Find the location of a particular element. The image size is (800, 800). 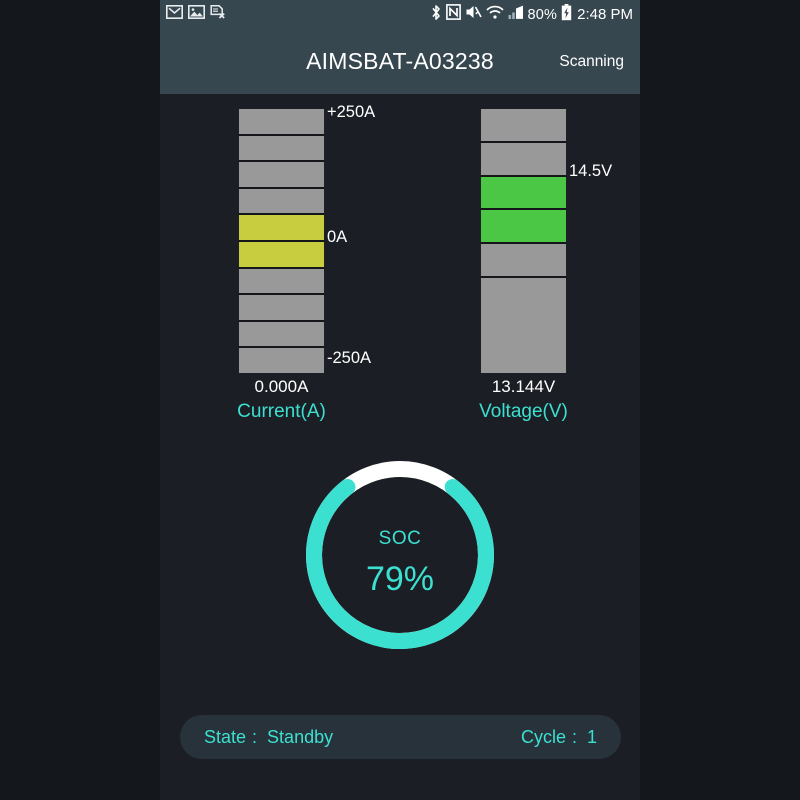

cycle-field: Cycle : 1 is located at coordinates (559, 737).